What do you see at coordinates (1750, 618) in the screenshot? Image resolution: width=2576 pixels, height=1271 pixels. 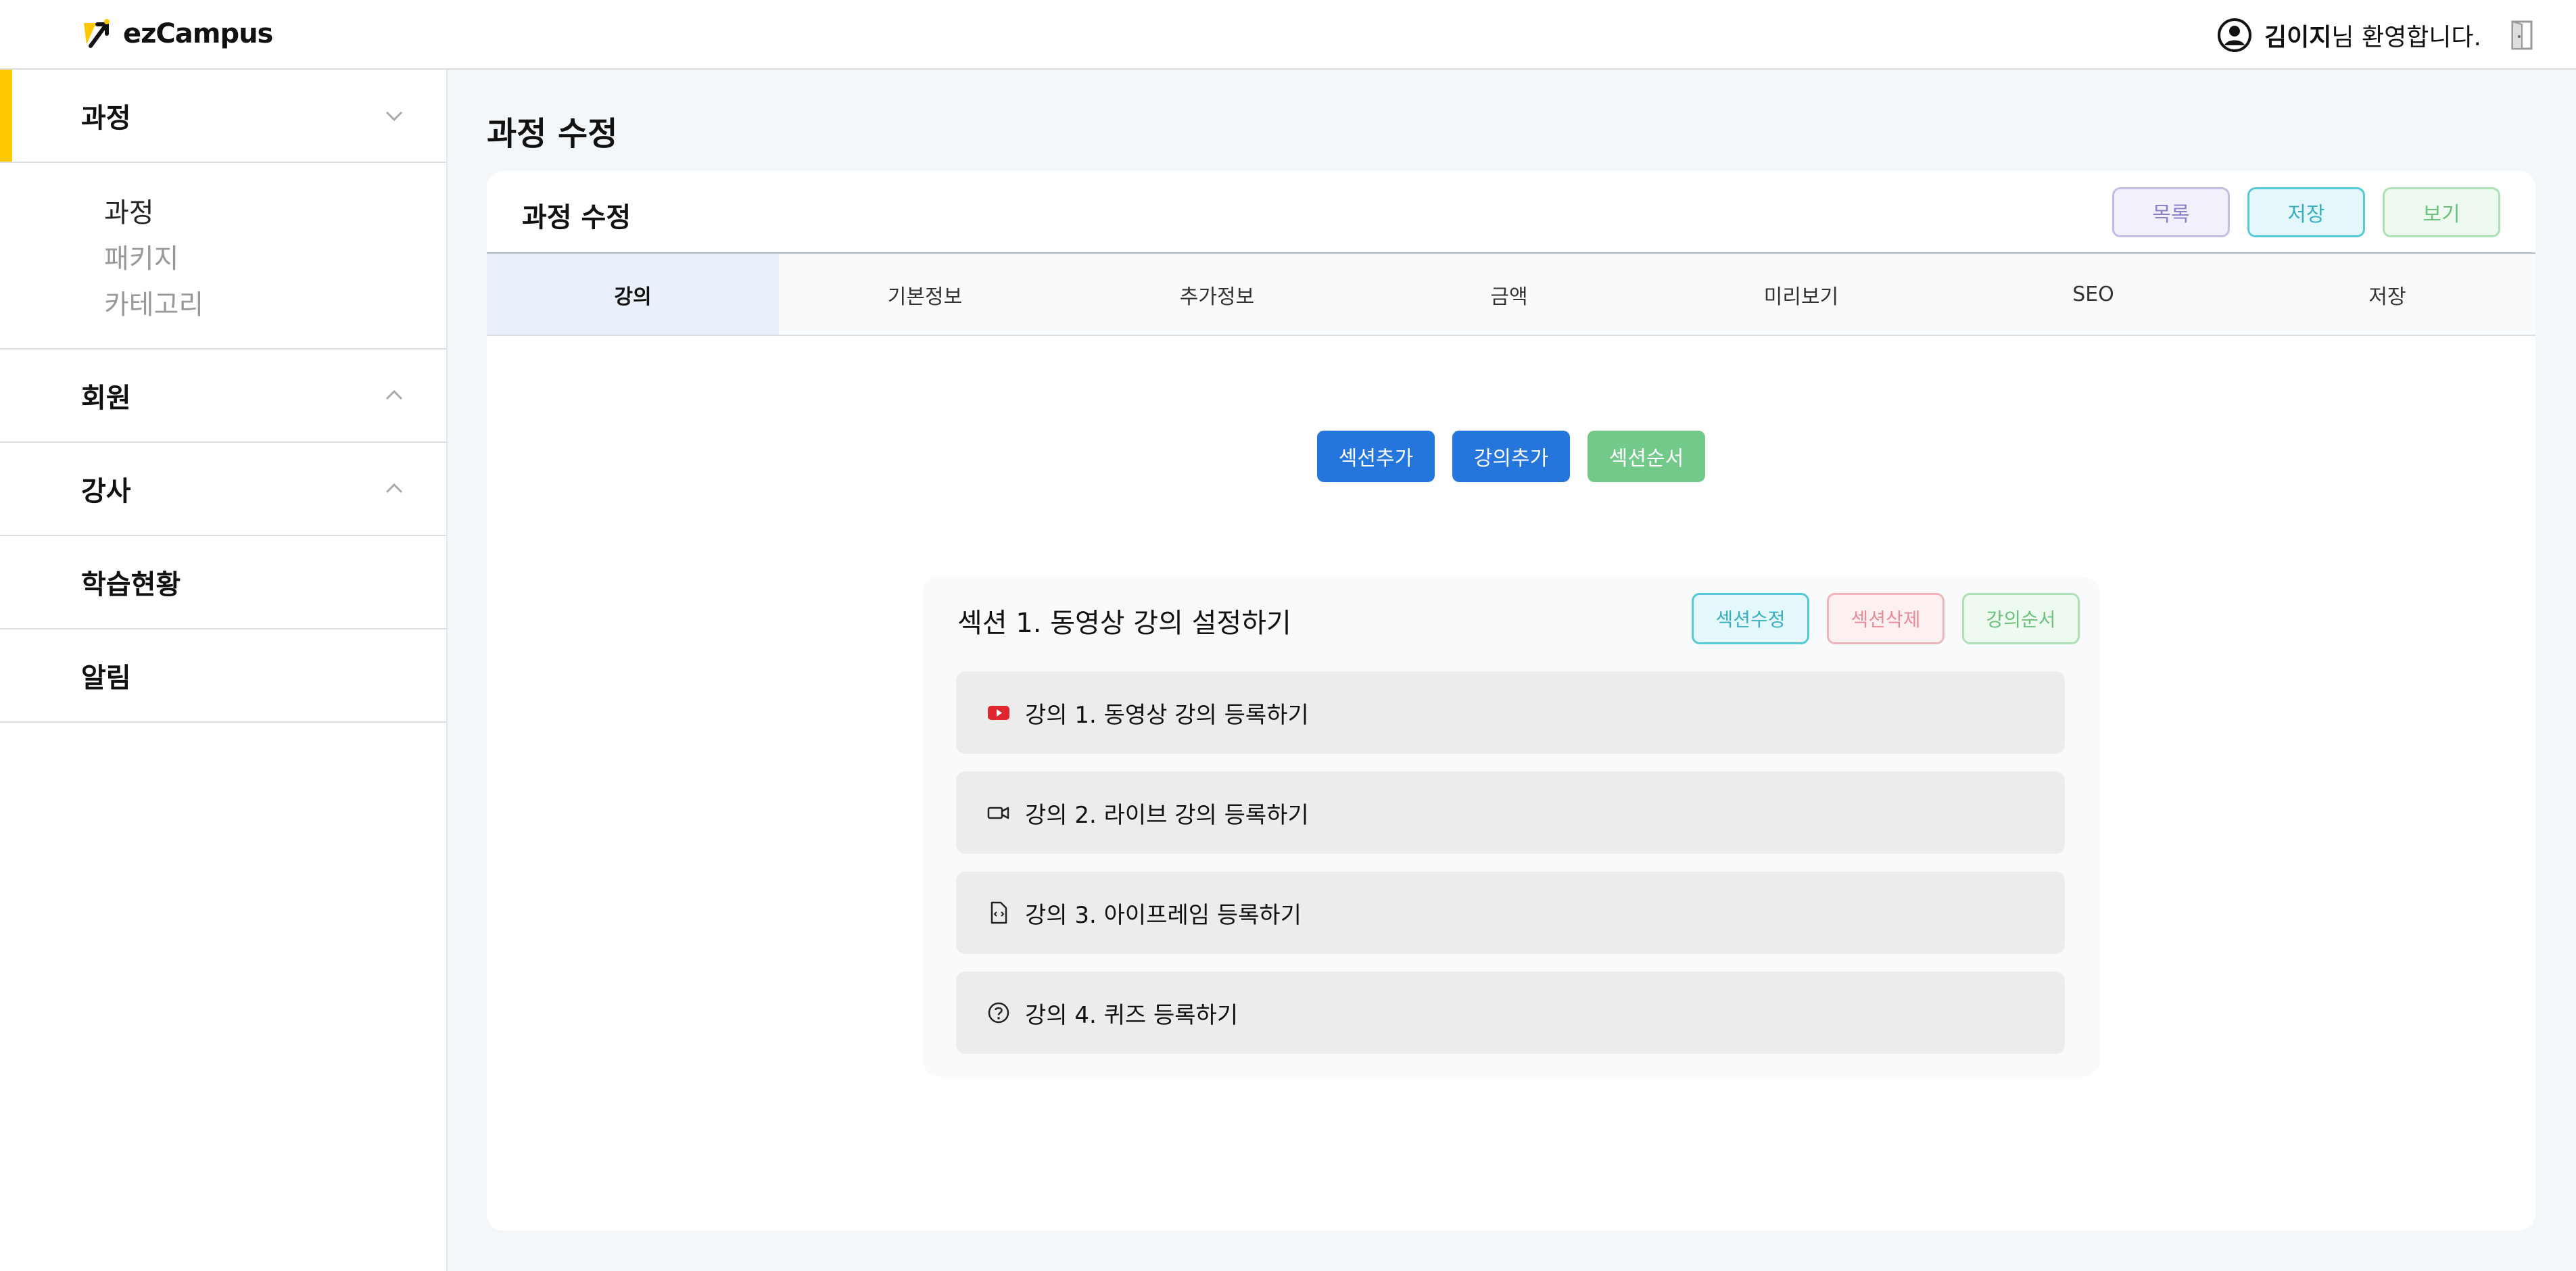 I see `section-edit-button: 섹션수정` at bounding box center [1750, 618].